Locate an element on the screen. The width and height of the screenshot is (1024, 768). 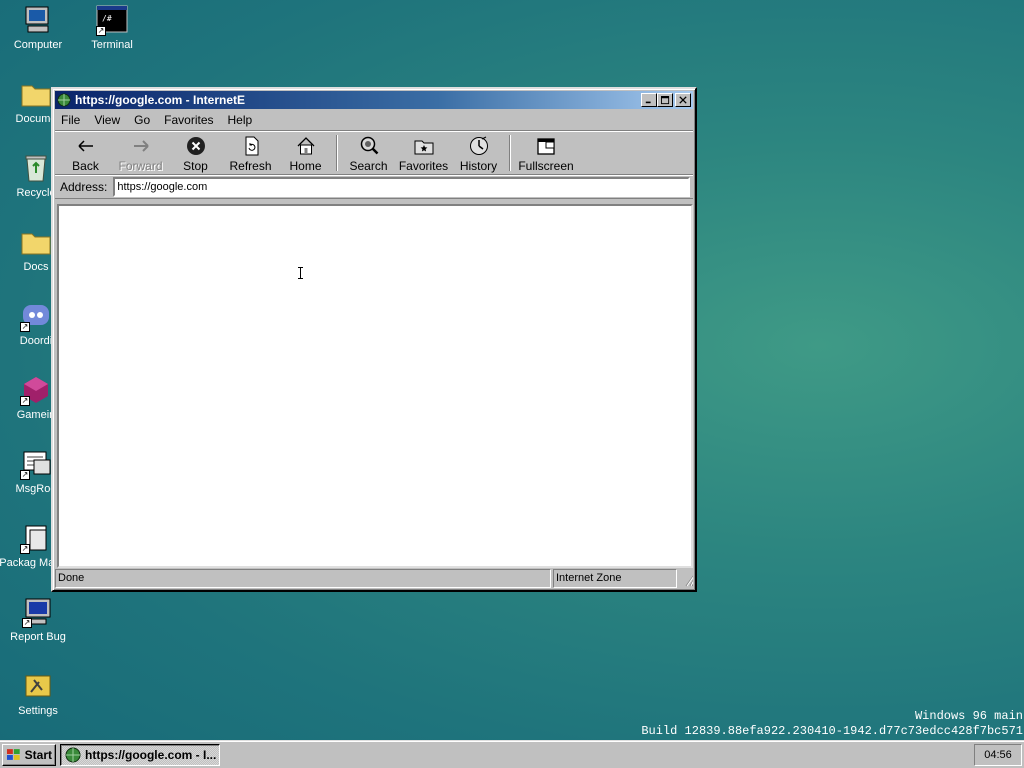
fullscreen-label: Fullscreen is located at coordinates (546, 166).